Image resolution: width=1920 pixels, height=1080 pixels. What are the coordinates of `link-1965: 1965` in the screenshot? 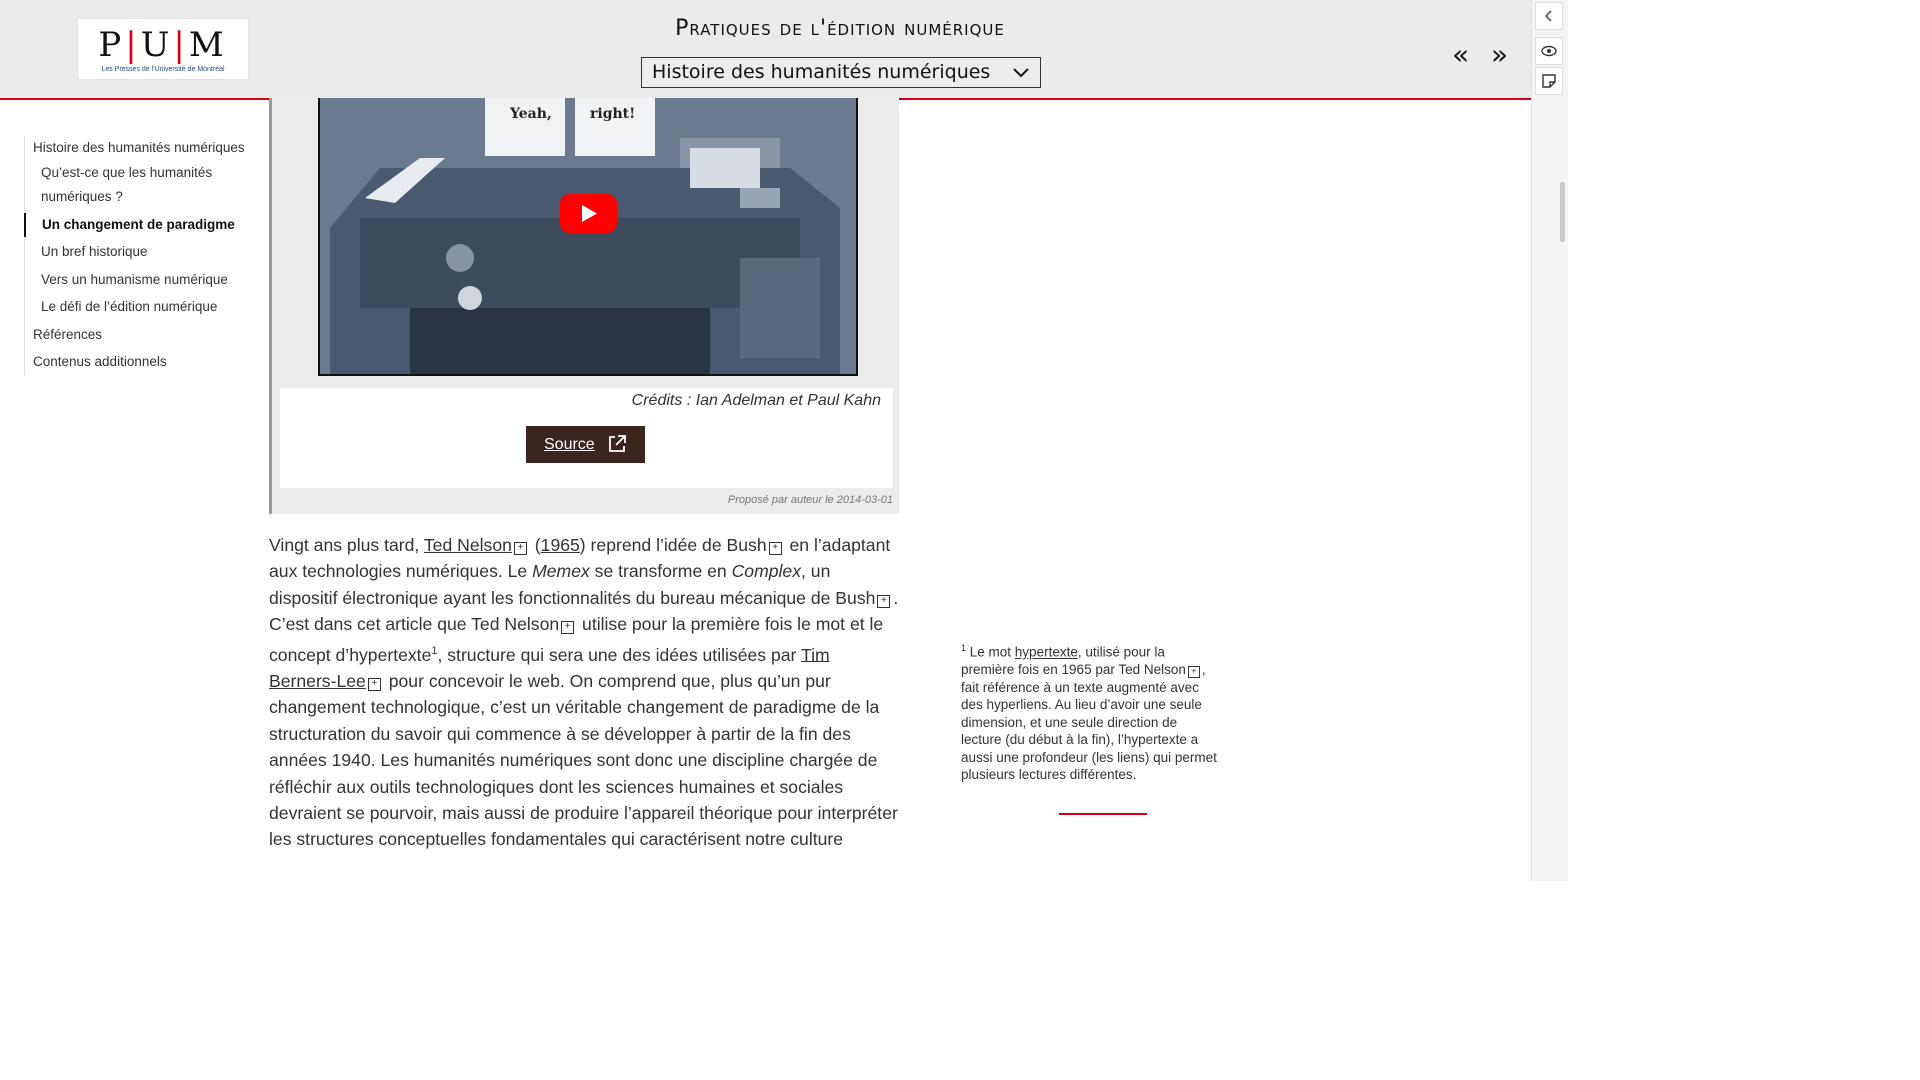 It's located at (560, 545).